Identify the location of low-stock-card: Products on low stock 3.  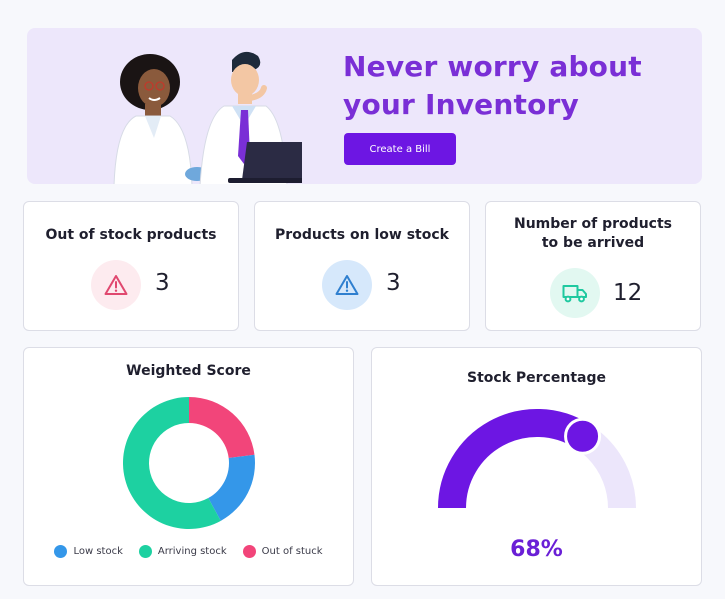
(362, 266).